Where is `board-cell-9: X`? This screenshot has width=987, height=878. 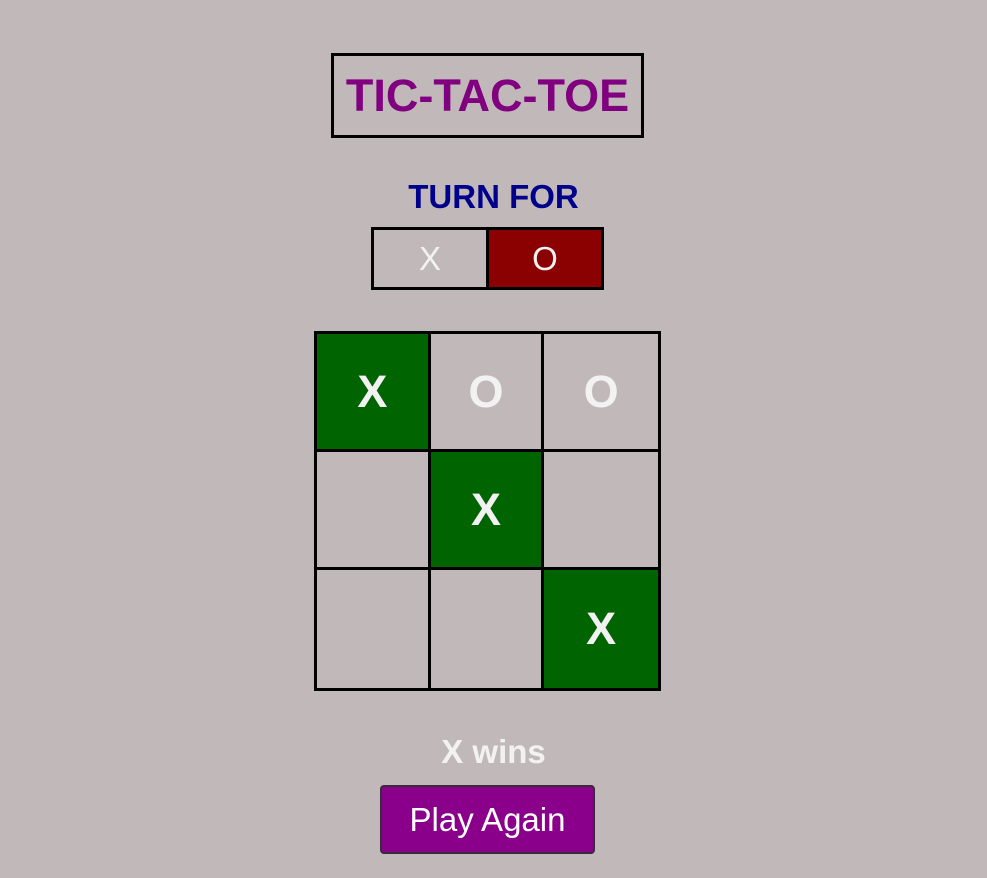 board-cell-9: X is located at coordinates (601, 629).